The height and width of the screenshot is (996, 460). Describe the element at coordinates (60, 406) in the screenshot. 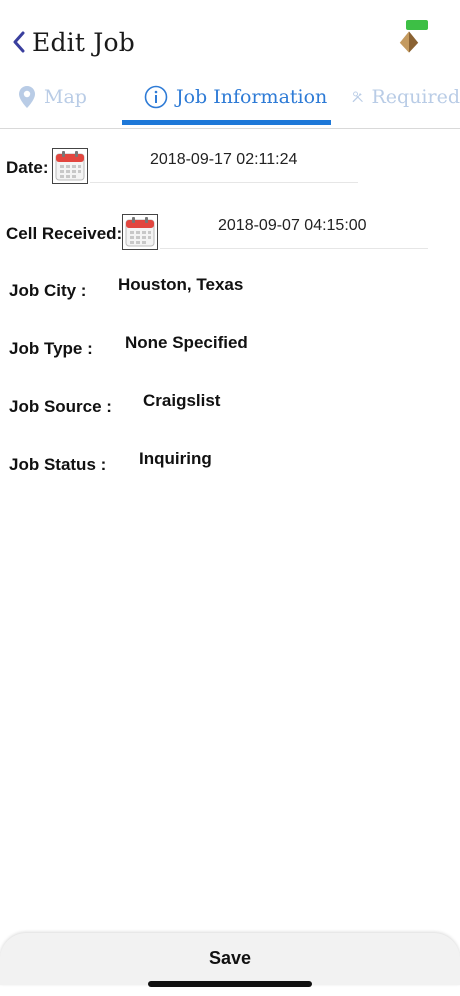

I see `job-source-label: Job Source :` at that location.